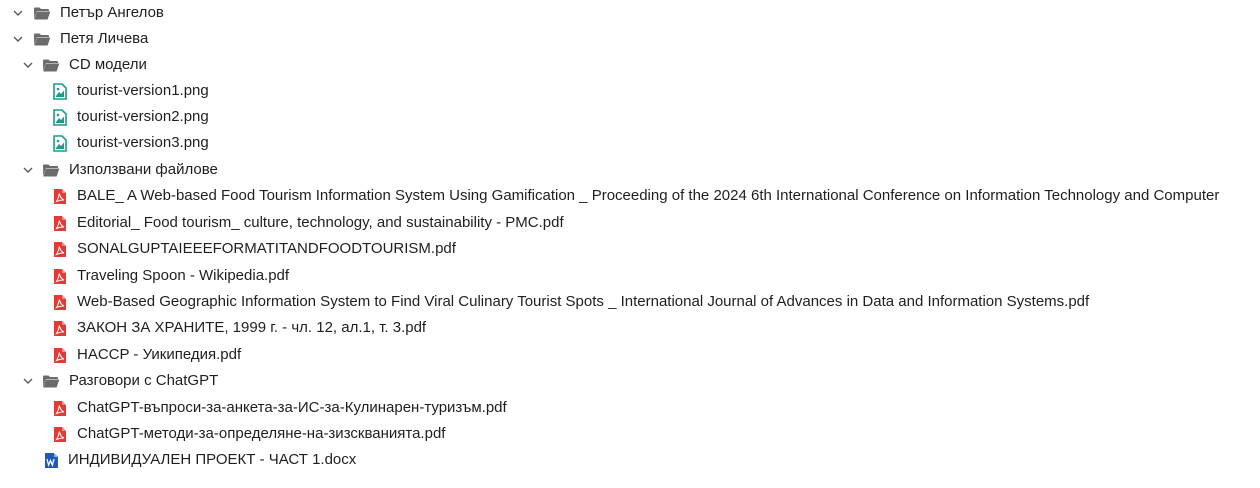  I want to click on folder-label: Използвани файлове, so click(143, 169).